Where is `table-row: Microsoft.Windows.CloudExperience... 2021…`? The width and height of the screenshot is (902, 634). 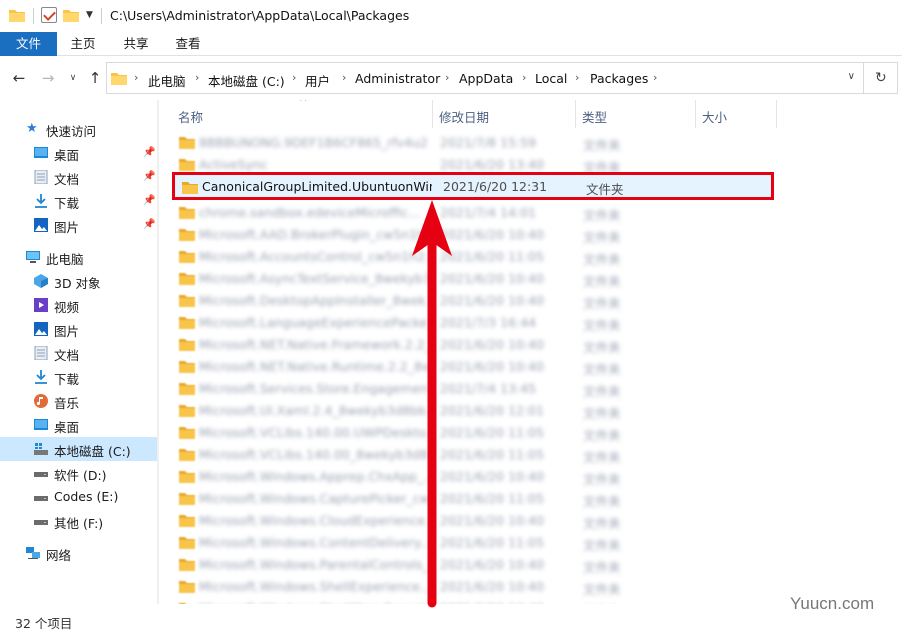
table-row: Microsoft.Windows.CloudExperience... 2021… is located at coordinates (470, 521).